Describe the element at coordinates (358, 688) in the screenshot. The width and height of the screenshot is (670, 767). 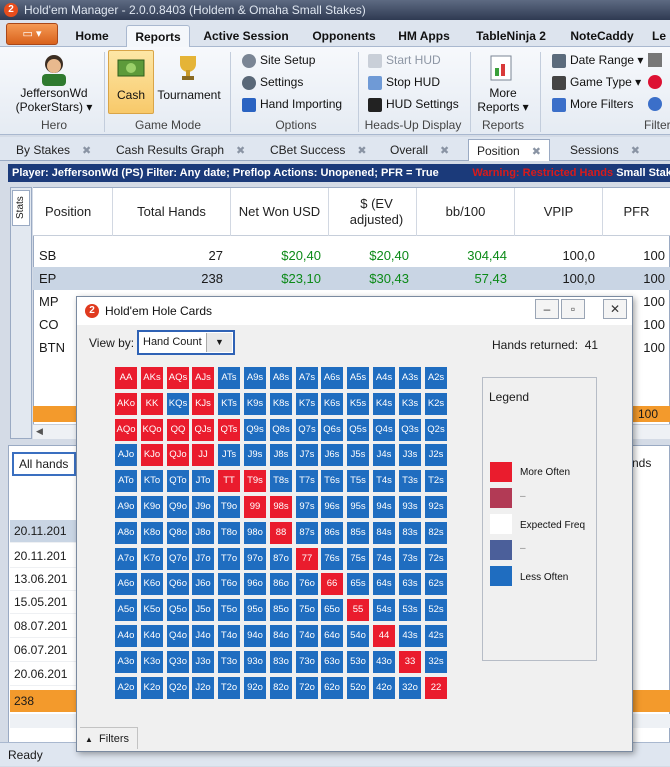
I see `hand-cell-52o: 52o` at that location.